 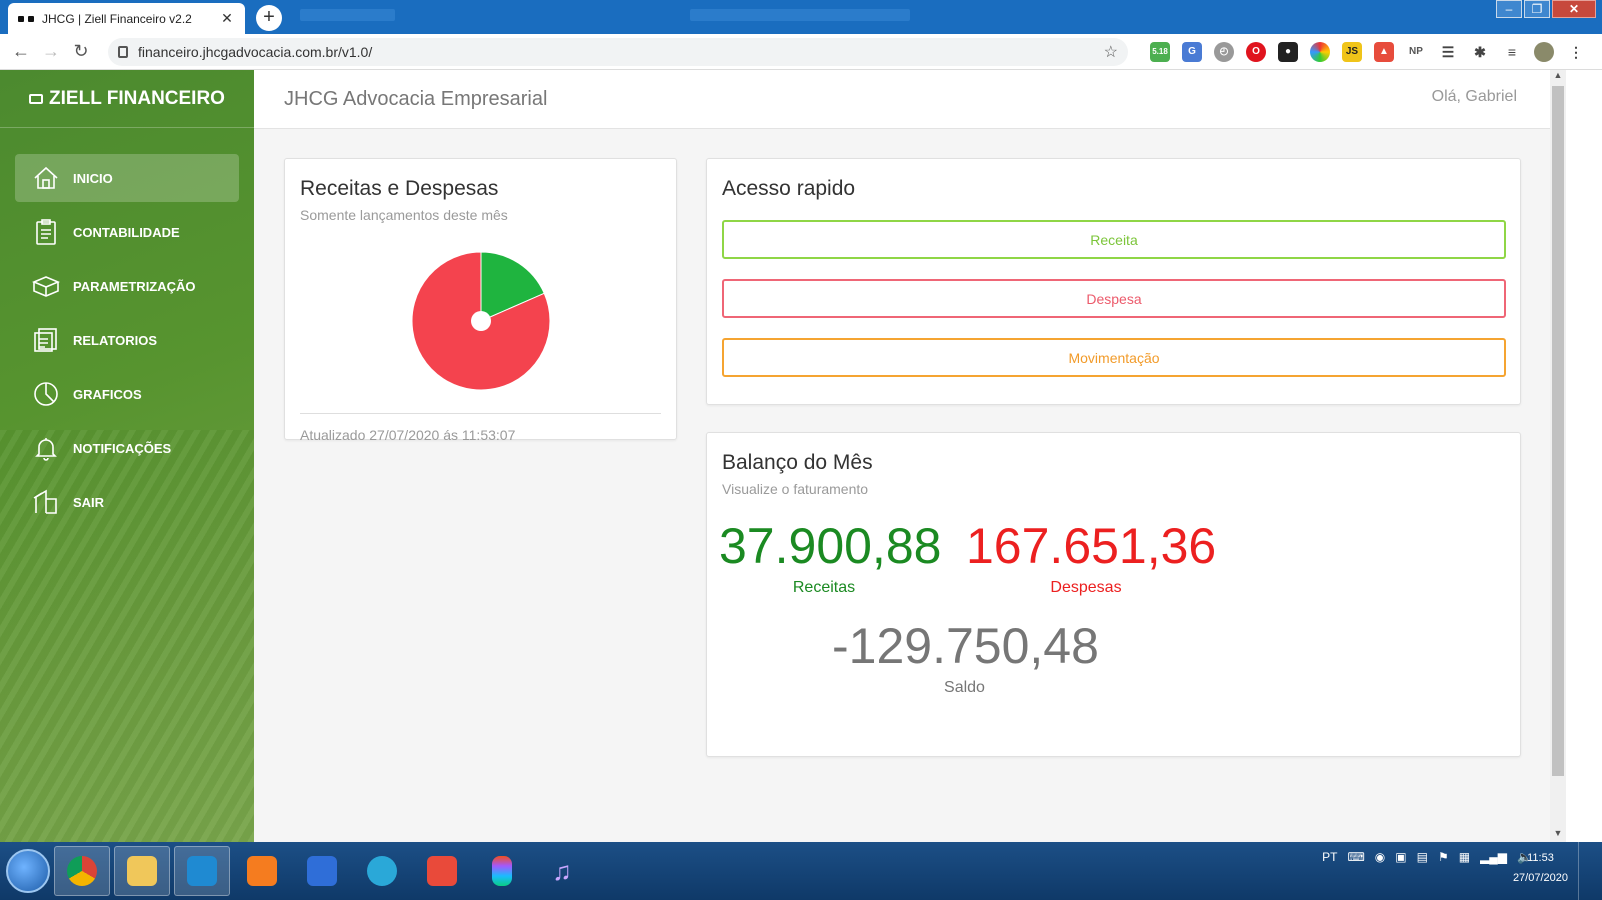 I want to click on receita-button: Receita, so click(x=1114, y=239).